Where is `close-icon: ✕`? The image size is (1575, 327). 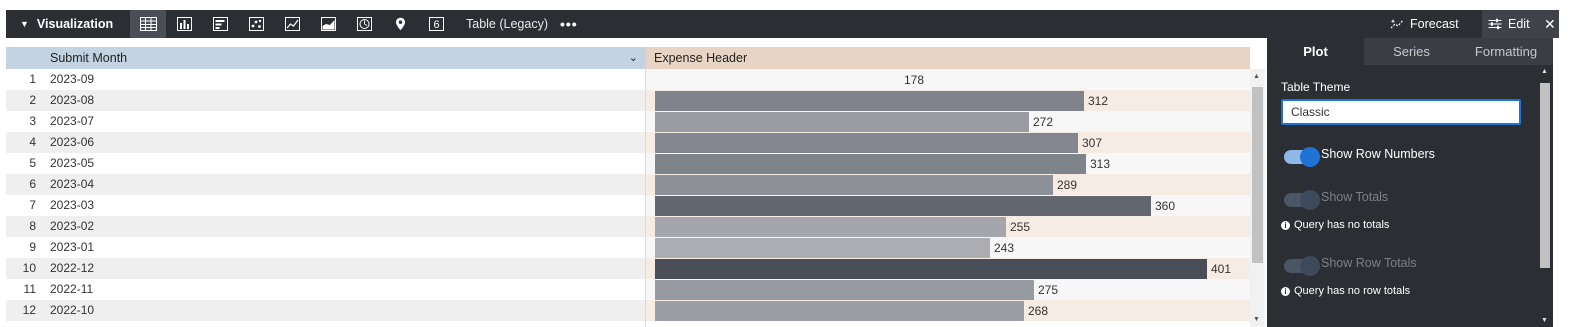 close-icon: ✕ is located at coordinates (1550, 24).